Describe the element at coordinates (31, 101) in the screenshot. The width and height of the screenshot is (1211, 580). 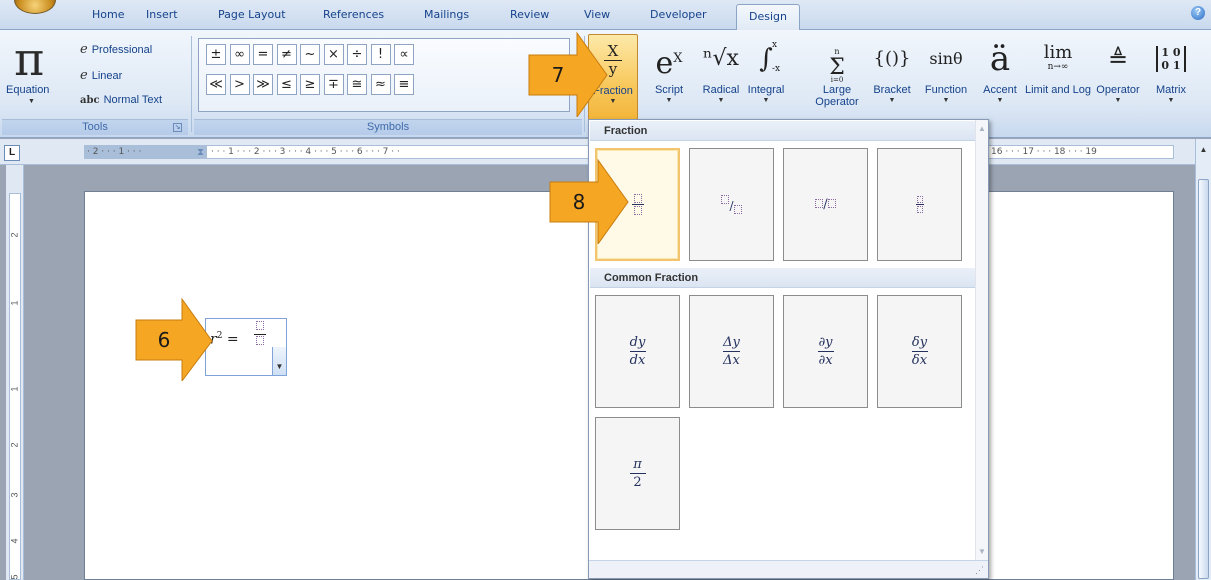
I see `equation-dropdown-icon: ▼` at that location.